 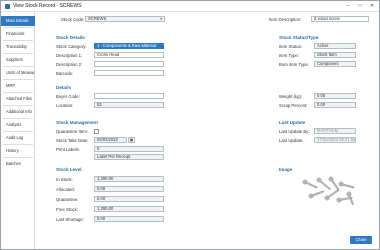 I want to click on minimize-icon: –, so click(x=348, y=6).